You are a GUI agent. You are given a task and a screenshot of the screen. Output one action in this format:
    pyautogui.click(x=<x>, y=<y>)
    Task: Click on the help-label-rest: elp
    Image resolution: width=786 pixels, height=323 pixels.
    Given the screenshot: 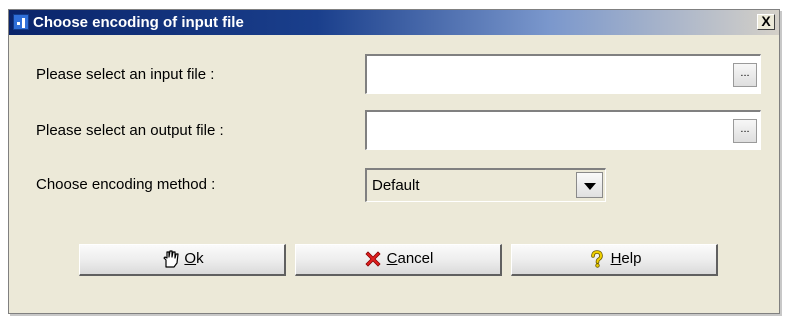 What is the action you would take?
    pyautogui.click(x=631, y=258)
    